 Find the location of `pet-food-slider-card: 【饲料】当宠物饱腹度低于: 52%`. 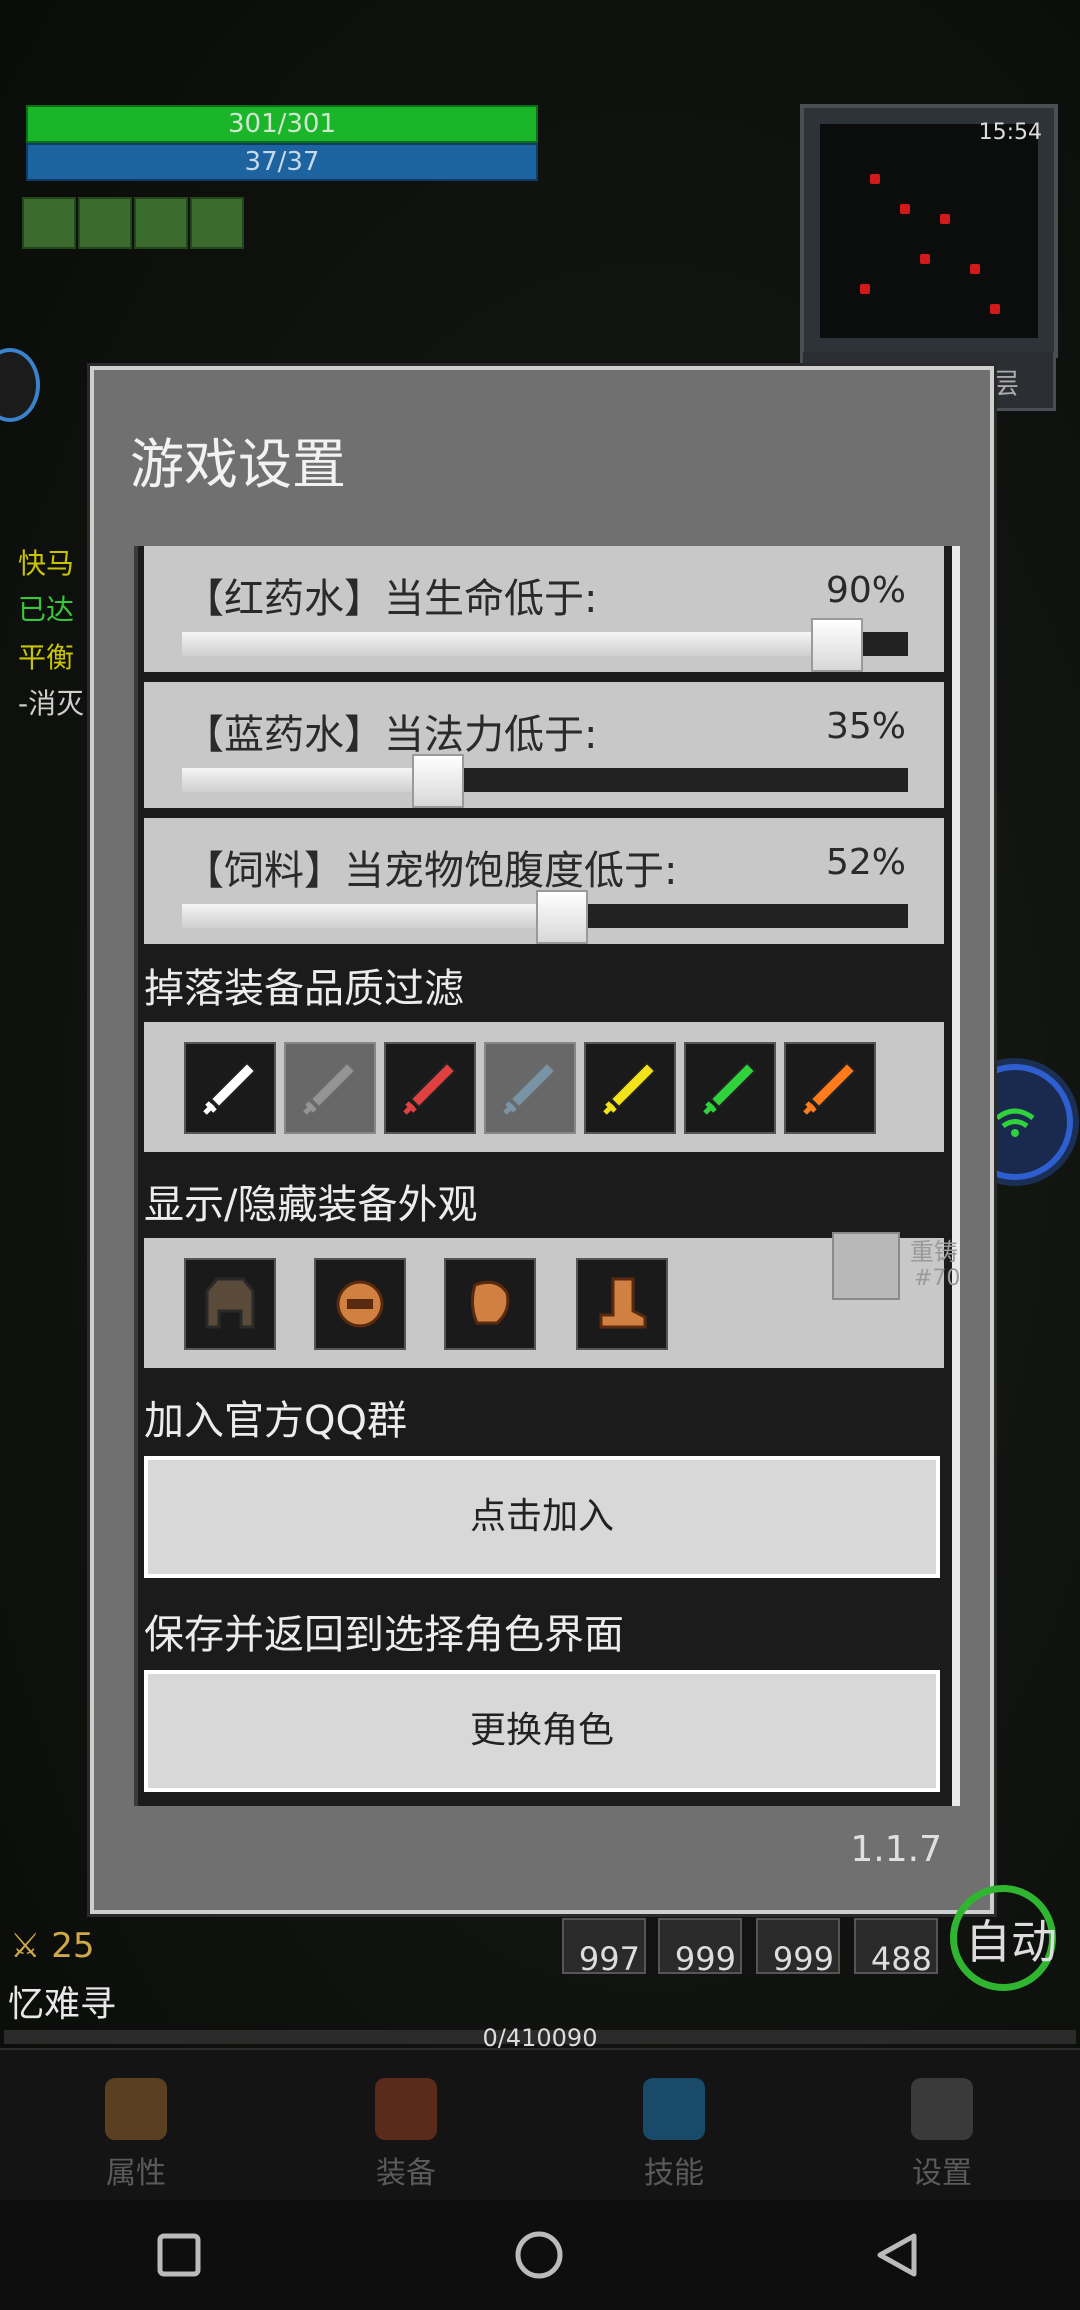

pet-food-slider-card: 【饲料】当宠物饱腹度低于: 52% is located at coordinates (544, 884).